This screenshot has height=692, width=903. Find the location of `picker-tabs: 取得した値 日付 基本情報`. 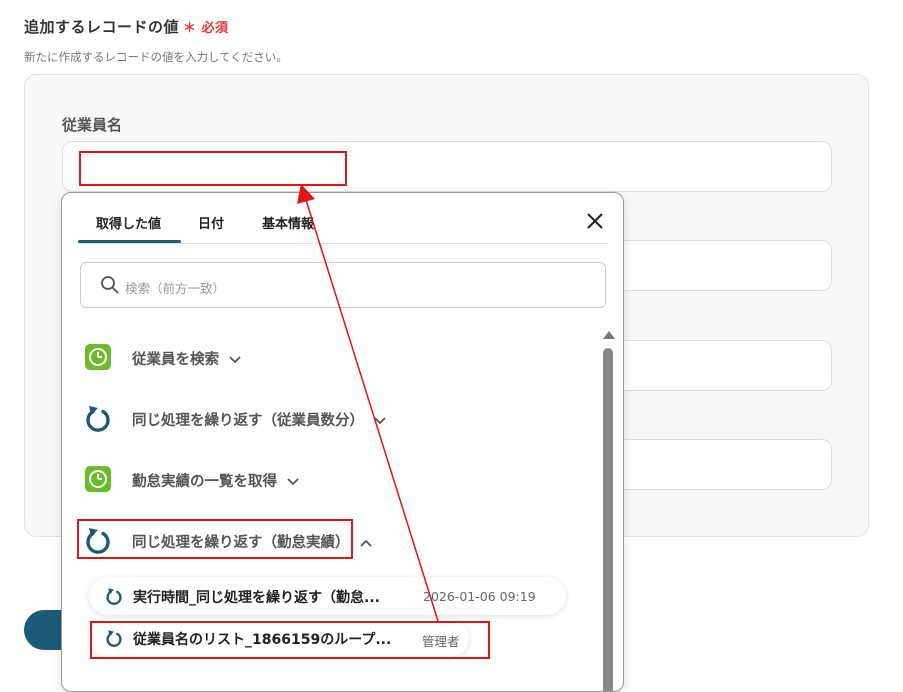

picker-tabs: 取得した値 日付 基本情報 is located at coordinates (343, 218).